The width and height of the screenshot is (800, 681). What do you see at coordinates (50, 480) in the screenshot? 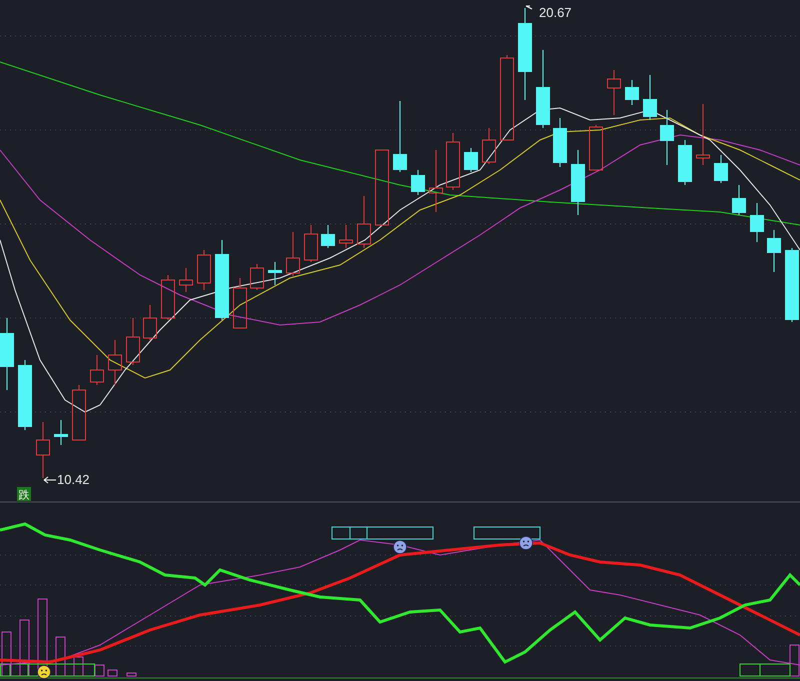
I see `arrow-icon` at bounding box center [50, 480].